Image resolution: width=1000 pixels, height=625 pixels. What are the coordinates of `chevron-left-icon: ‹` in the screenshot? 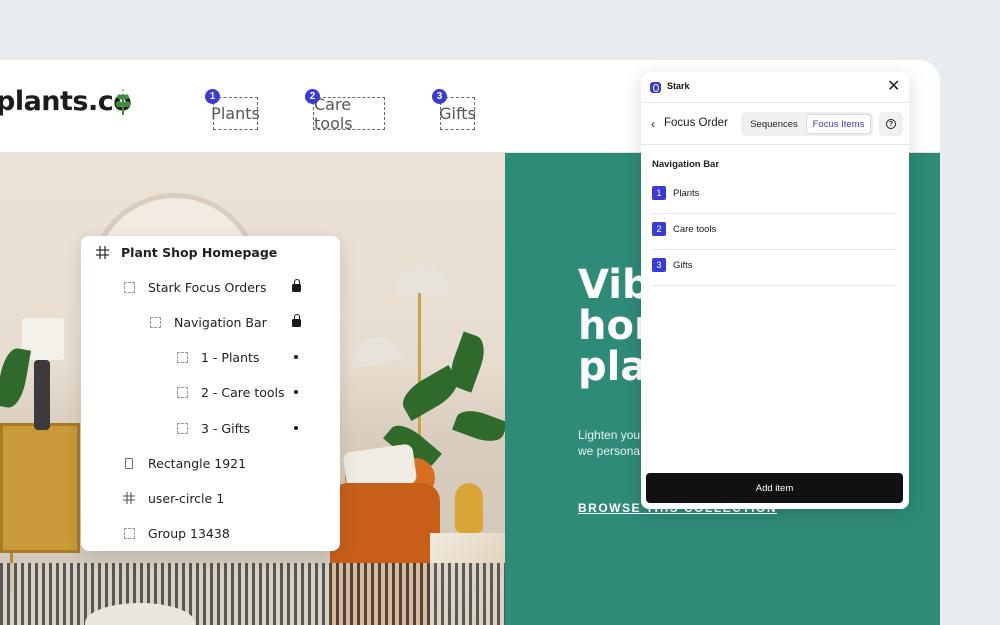 It's located at (653, 124).